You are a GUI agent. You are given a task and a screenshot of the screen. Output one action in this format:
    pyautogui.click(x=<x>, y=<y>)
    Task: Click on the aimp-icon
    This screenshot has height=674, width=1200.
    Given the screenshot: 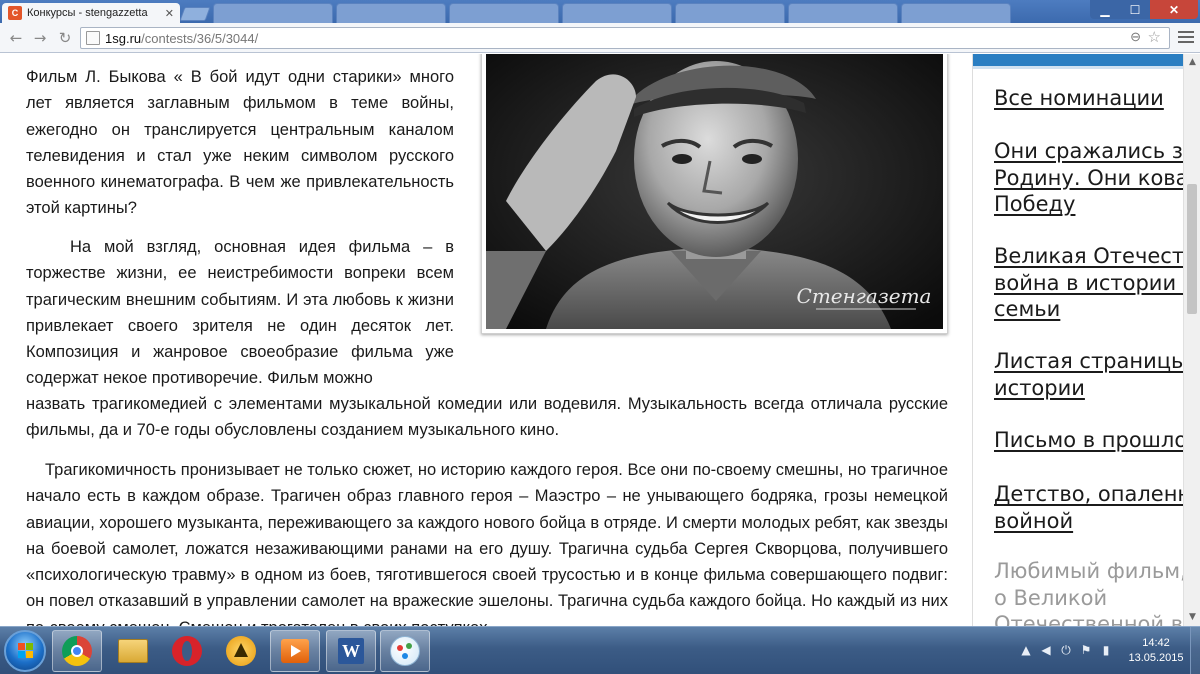 What is the action you would take?
    pyautogui.click(x=241, y=651)
    